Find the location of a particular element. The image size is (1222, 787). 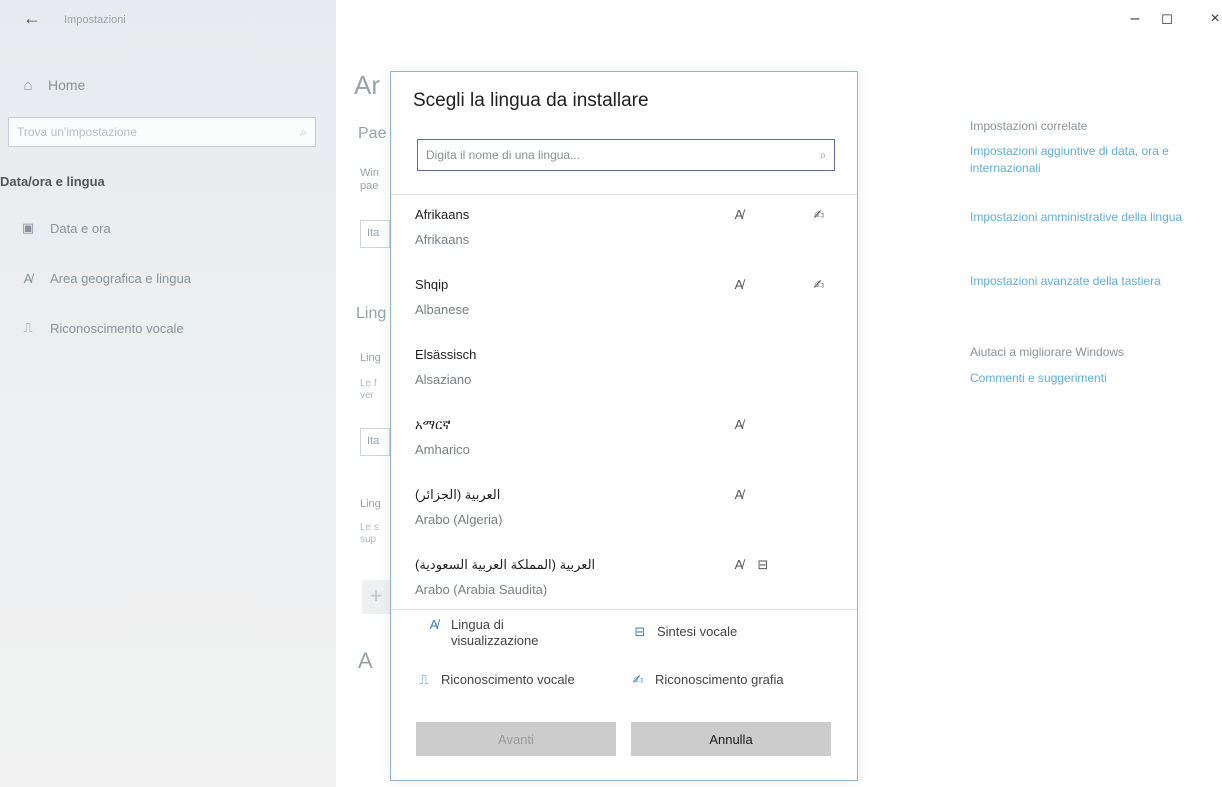

sidebar-item-riconoscimento-vocale: ⎍ Riconoscimento vocale is located at coordinates (101, 328).